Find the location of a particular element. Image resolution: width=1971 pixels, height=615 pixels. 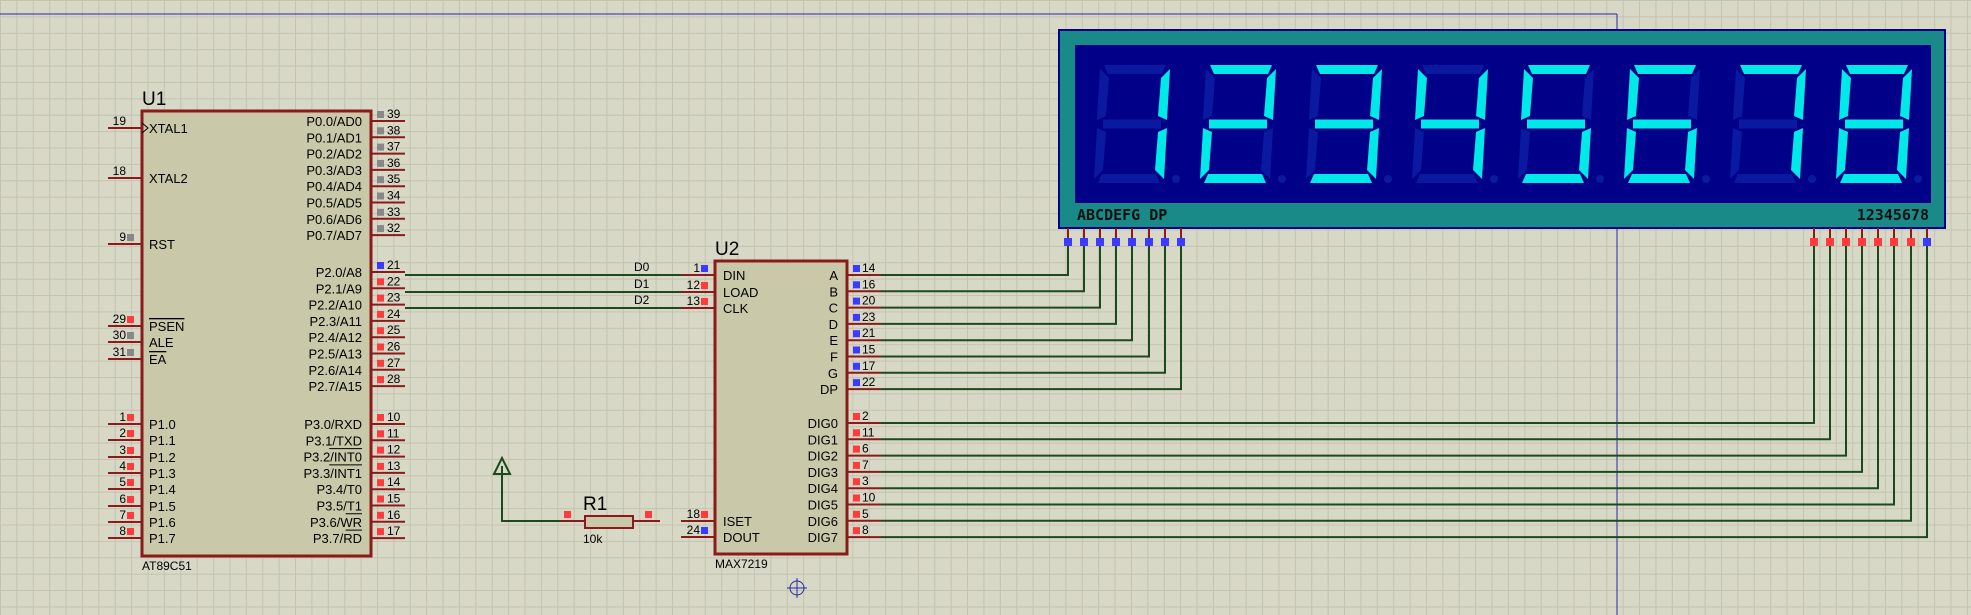

u1-pin-label: P3.1/TXD is located at coordinates (334, 440).